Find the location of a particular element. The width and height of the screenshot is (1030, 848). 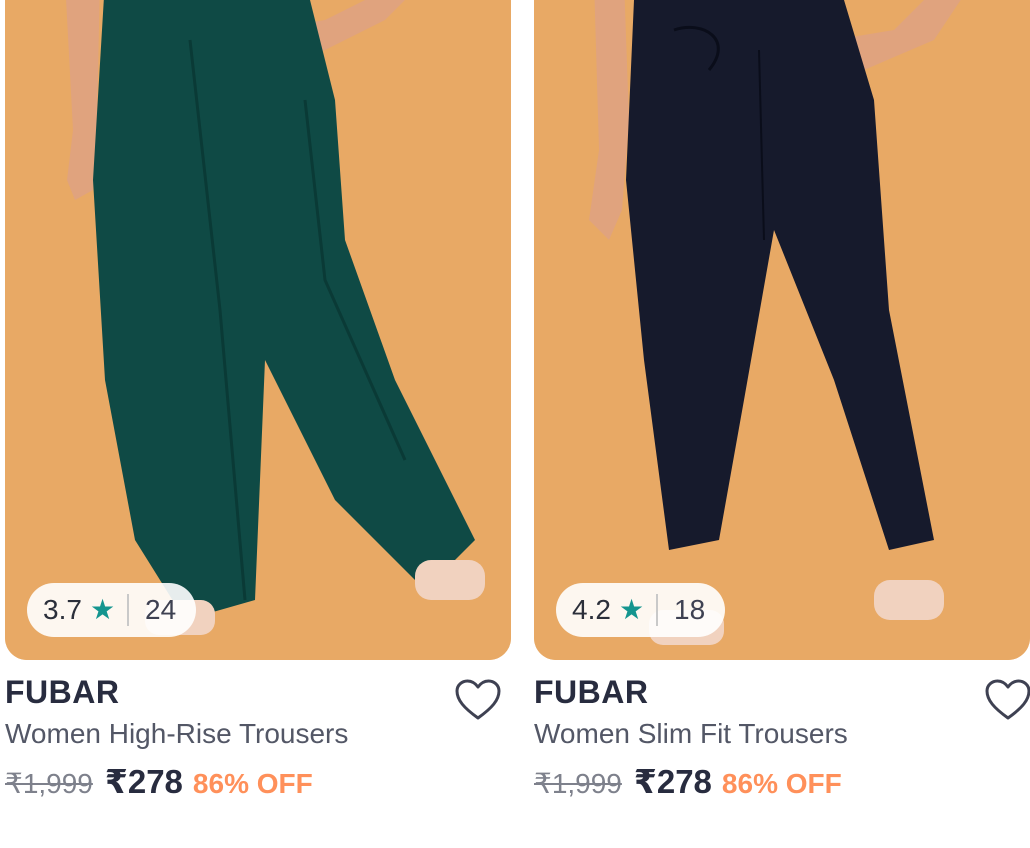

product-title: Women Slim Fit Trousers is located at coordinates (691, 733).